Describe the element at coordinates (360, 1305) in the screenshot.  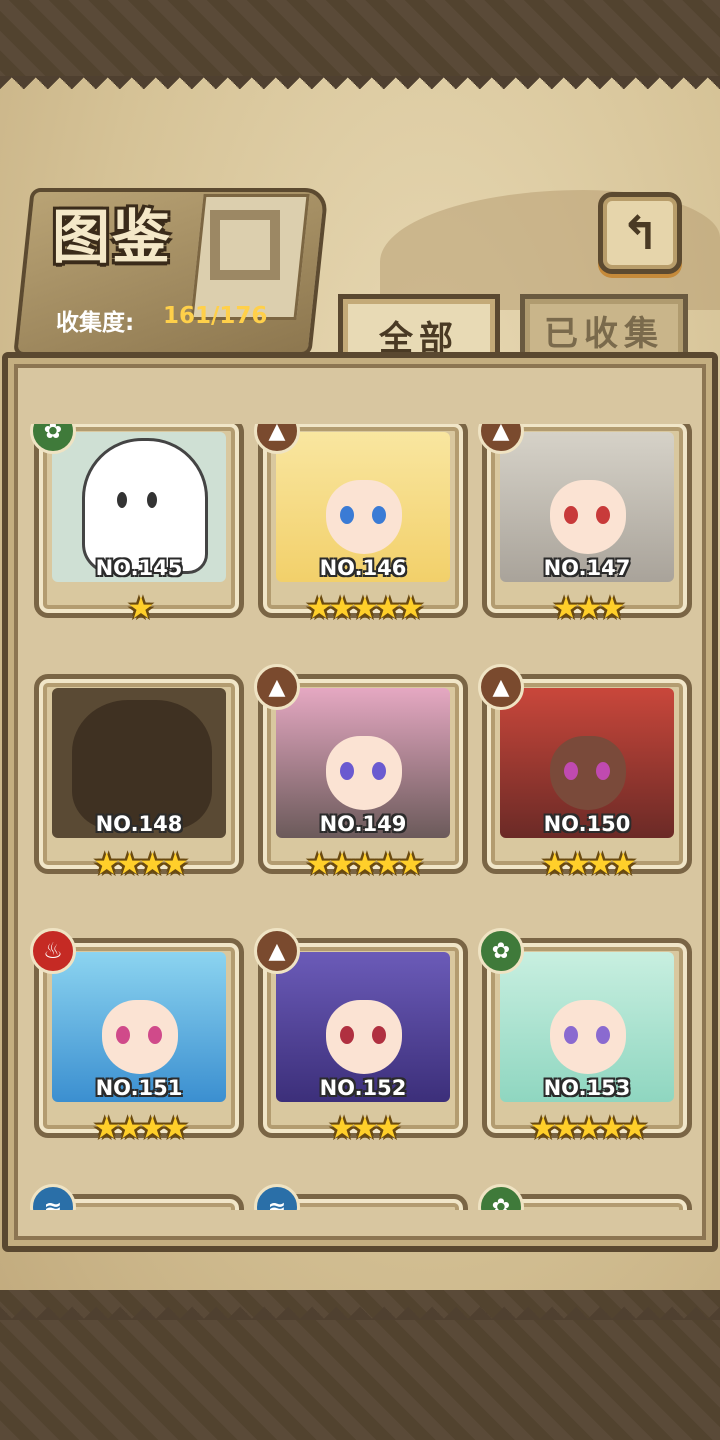
I see `torn-edge-bottom` at that location.